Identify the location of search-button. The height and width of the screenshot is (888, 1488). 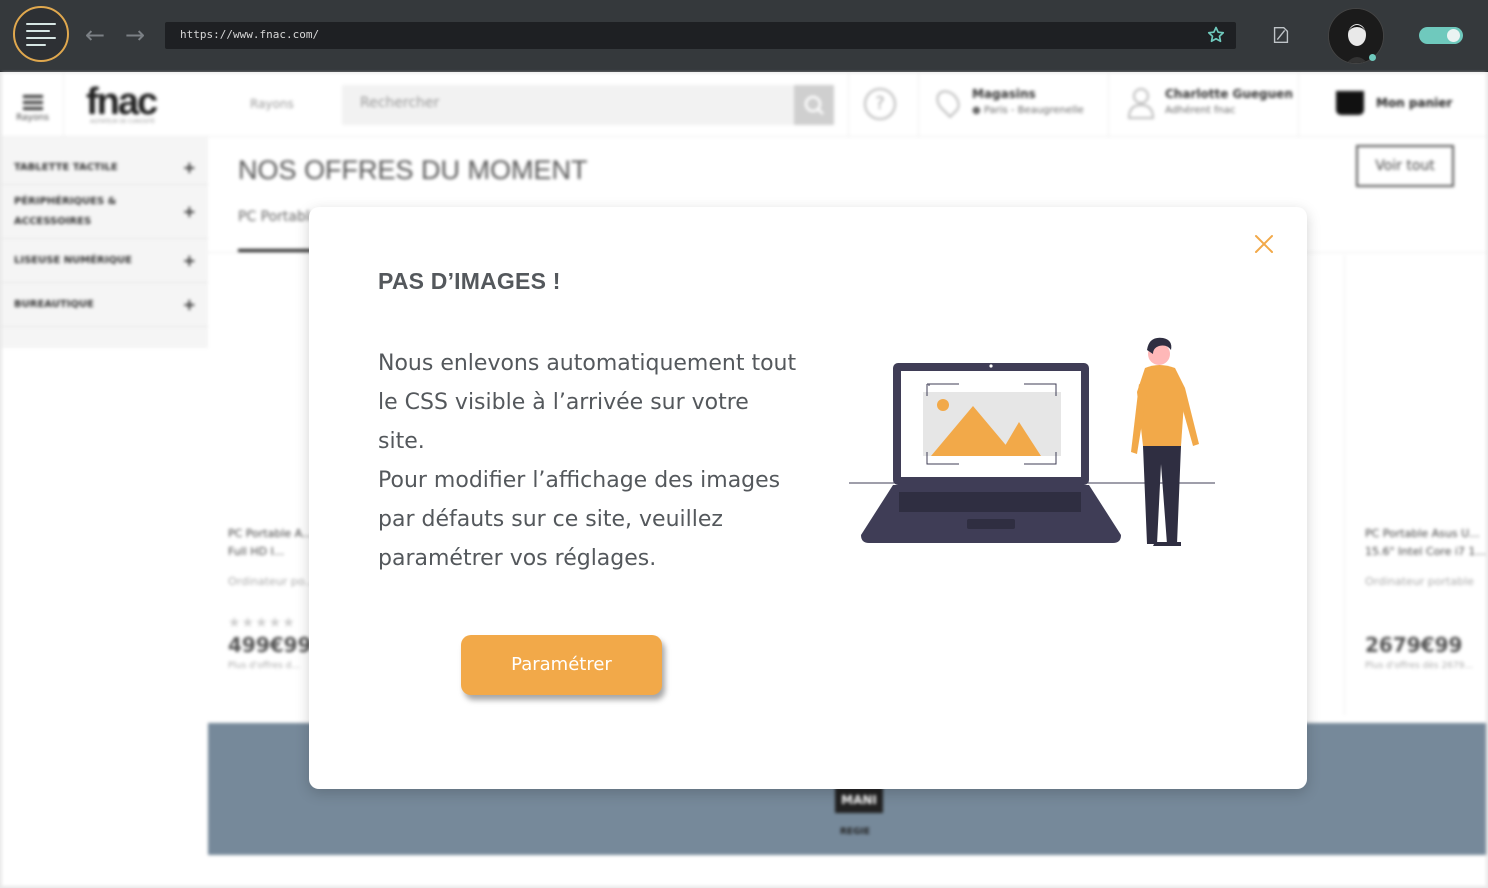
(814, 105).